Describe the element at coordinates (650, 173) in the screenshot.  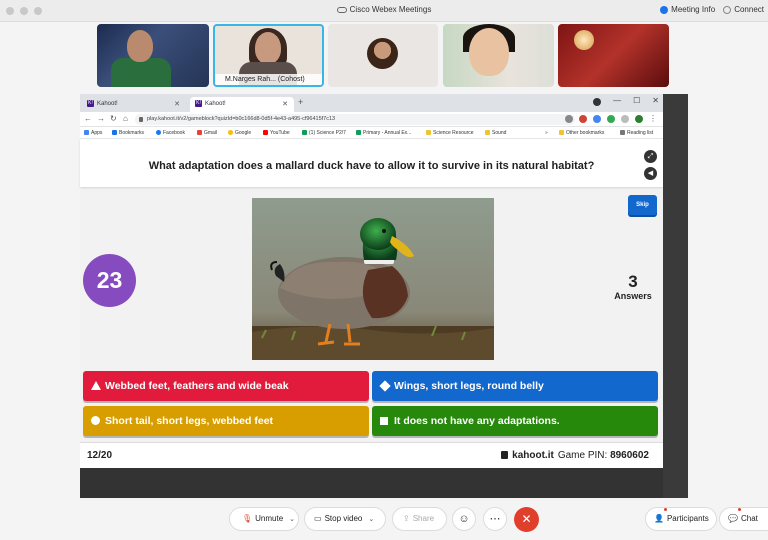
I see `sound-icon: ◀` at that location.